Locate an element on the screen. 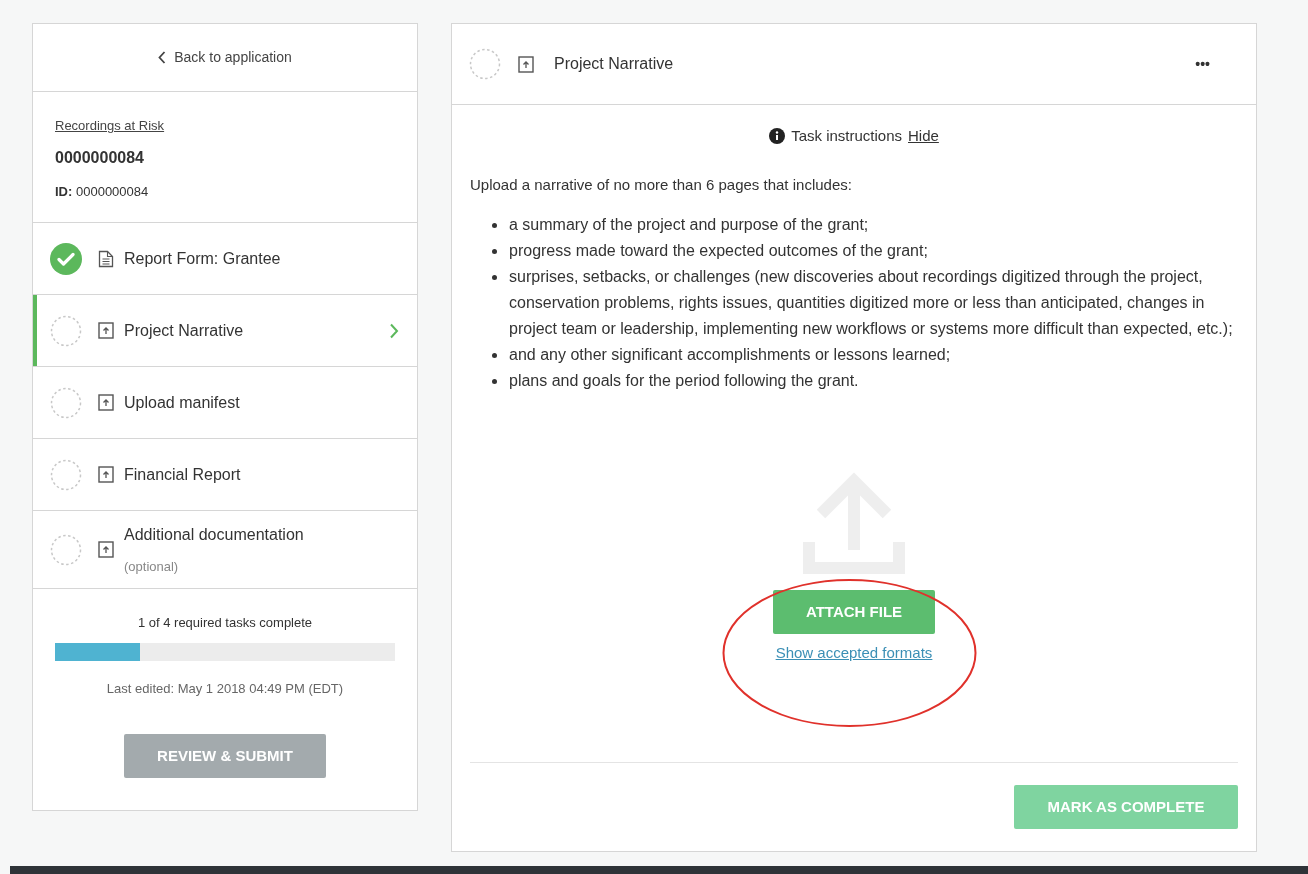  instruction-item: a summary of the project and purpose of the grant; is located at coordinates (689, 225).